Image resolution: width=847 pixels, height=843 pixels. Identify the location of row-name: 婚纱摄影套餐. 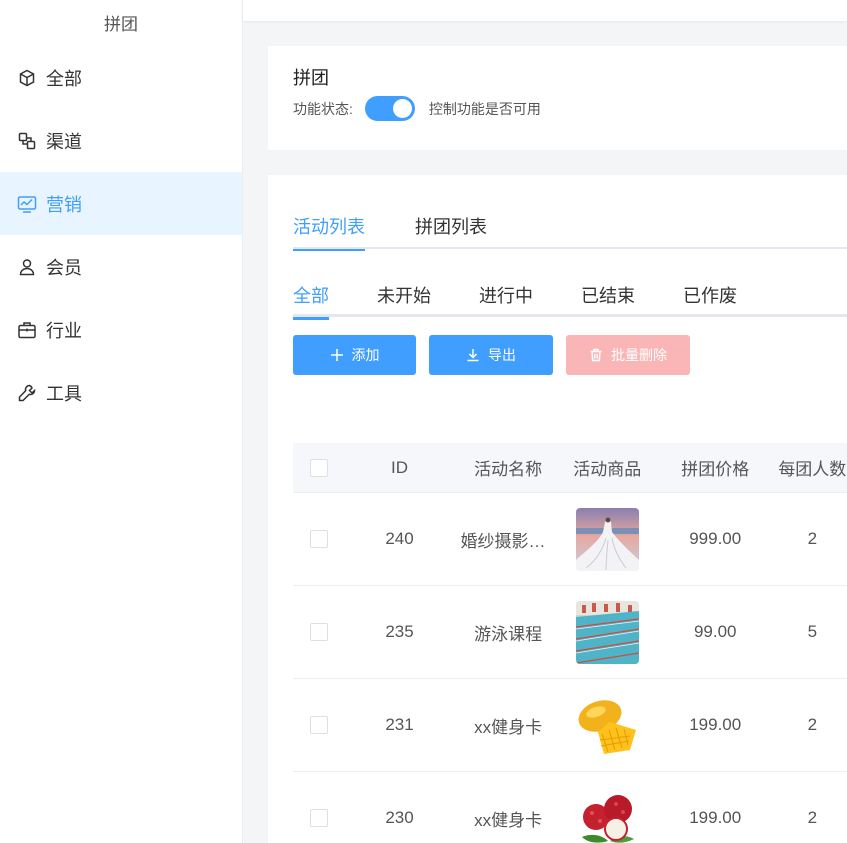
(511, 541).